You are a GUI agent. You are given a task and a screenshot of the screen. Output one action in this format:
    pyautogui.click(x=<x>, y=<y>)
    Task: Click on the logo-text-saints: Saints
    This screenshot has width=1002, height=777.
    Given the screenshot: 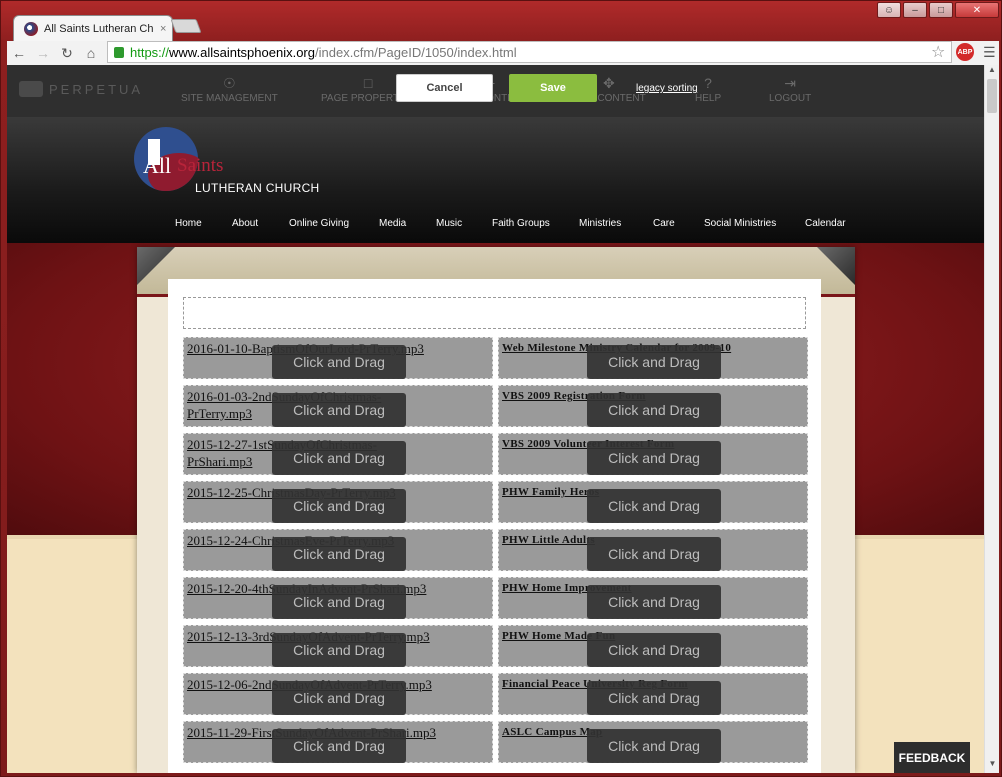 What is the action you would take?
    pyautogui.click(x=200, y=165)
    